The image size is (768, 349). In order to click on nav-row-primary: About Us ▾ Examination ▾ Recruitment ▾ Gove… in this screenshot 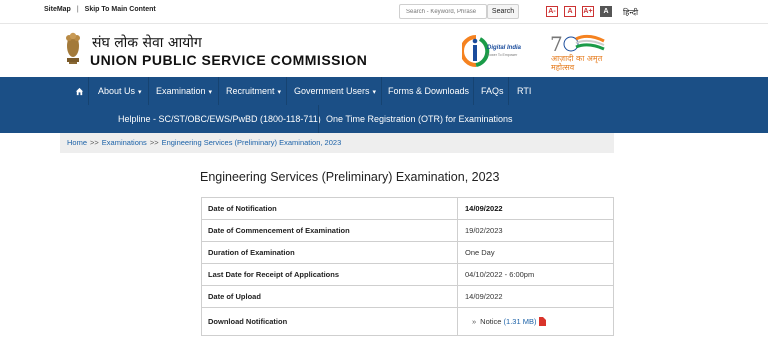, I will do `click(384, 91)`.